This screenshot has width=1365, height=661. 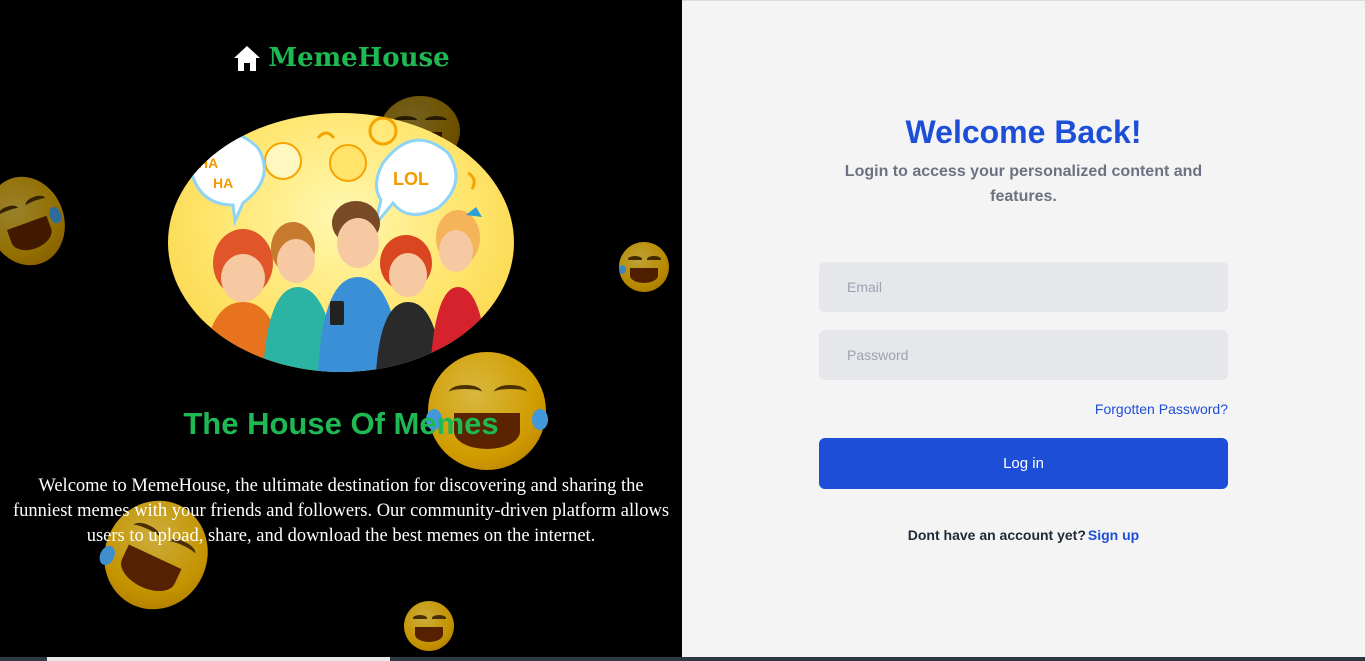 I want to click on signup-prompt: Dont have an account yet? Sign up, so click(x=1023, y=535).